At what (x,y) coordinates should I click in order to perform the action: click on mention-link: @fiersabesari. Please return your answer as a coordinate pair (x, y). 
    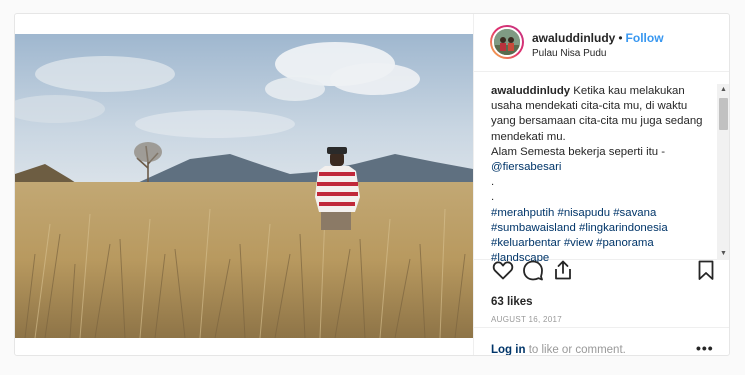
    Looking at the image, I should click on (603, 167).